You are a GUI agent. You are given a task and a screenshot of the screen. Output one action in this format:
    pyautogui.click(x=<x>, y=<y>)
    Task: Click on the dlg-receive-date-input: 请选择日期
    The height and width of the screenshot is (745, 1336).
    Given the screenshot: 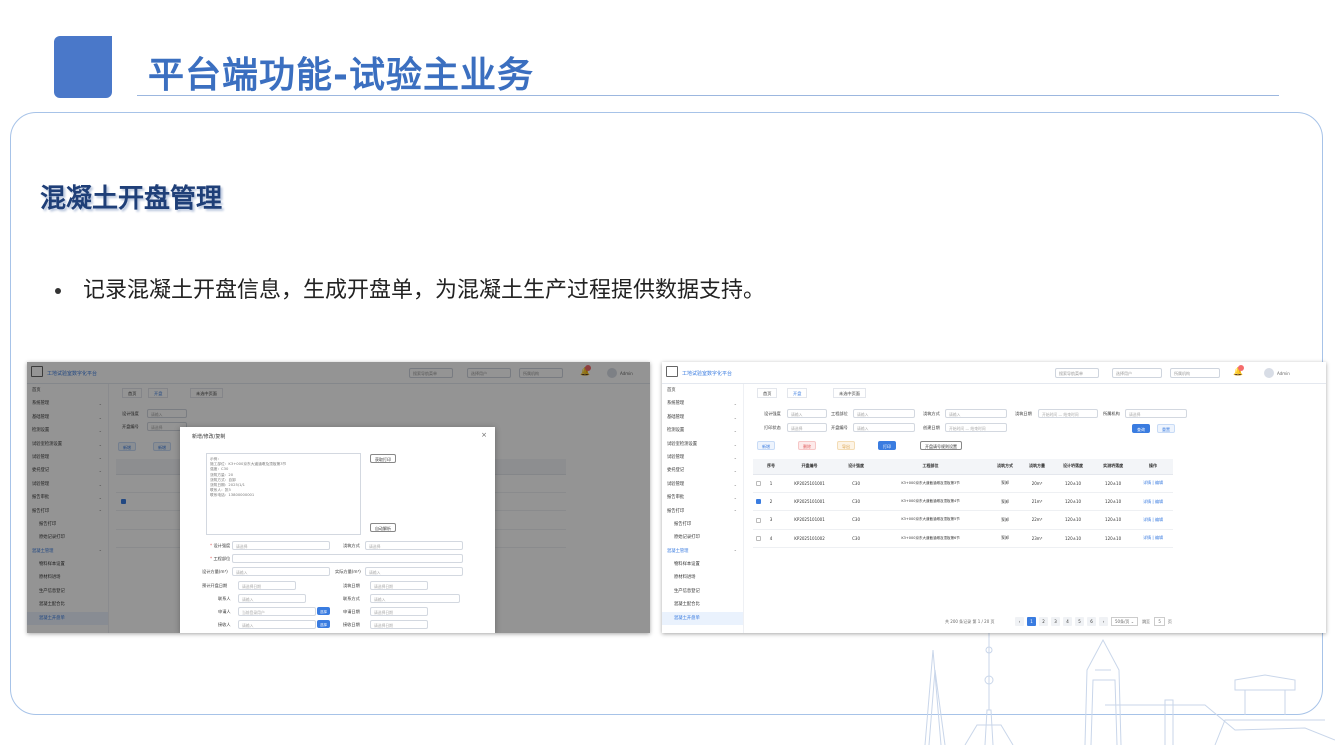 What is the action you would take?
    pyautogui.click(x=399, y=624)
    